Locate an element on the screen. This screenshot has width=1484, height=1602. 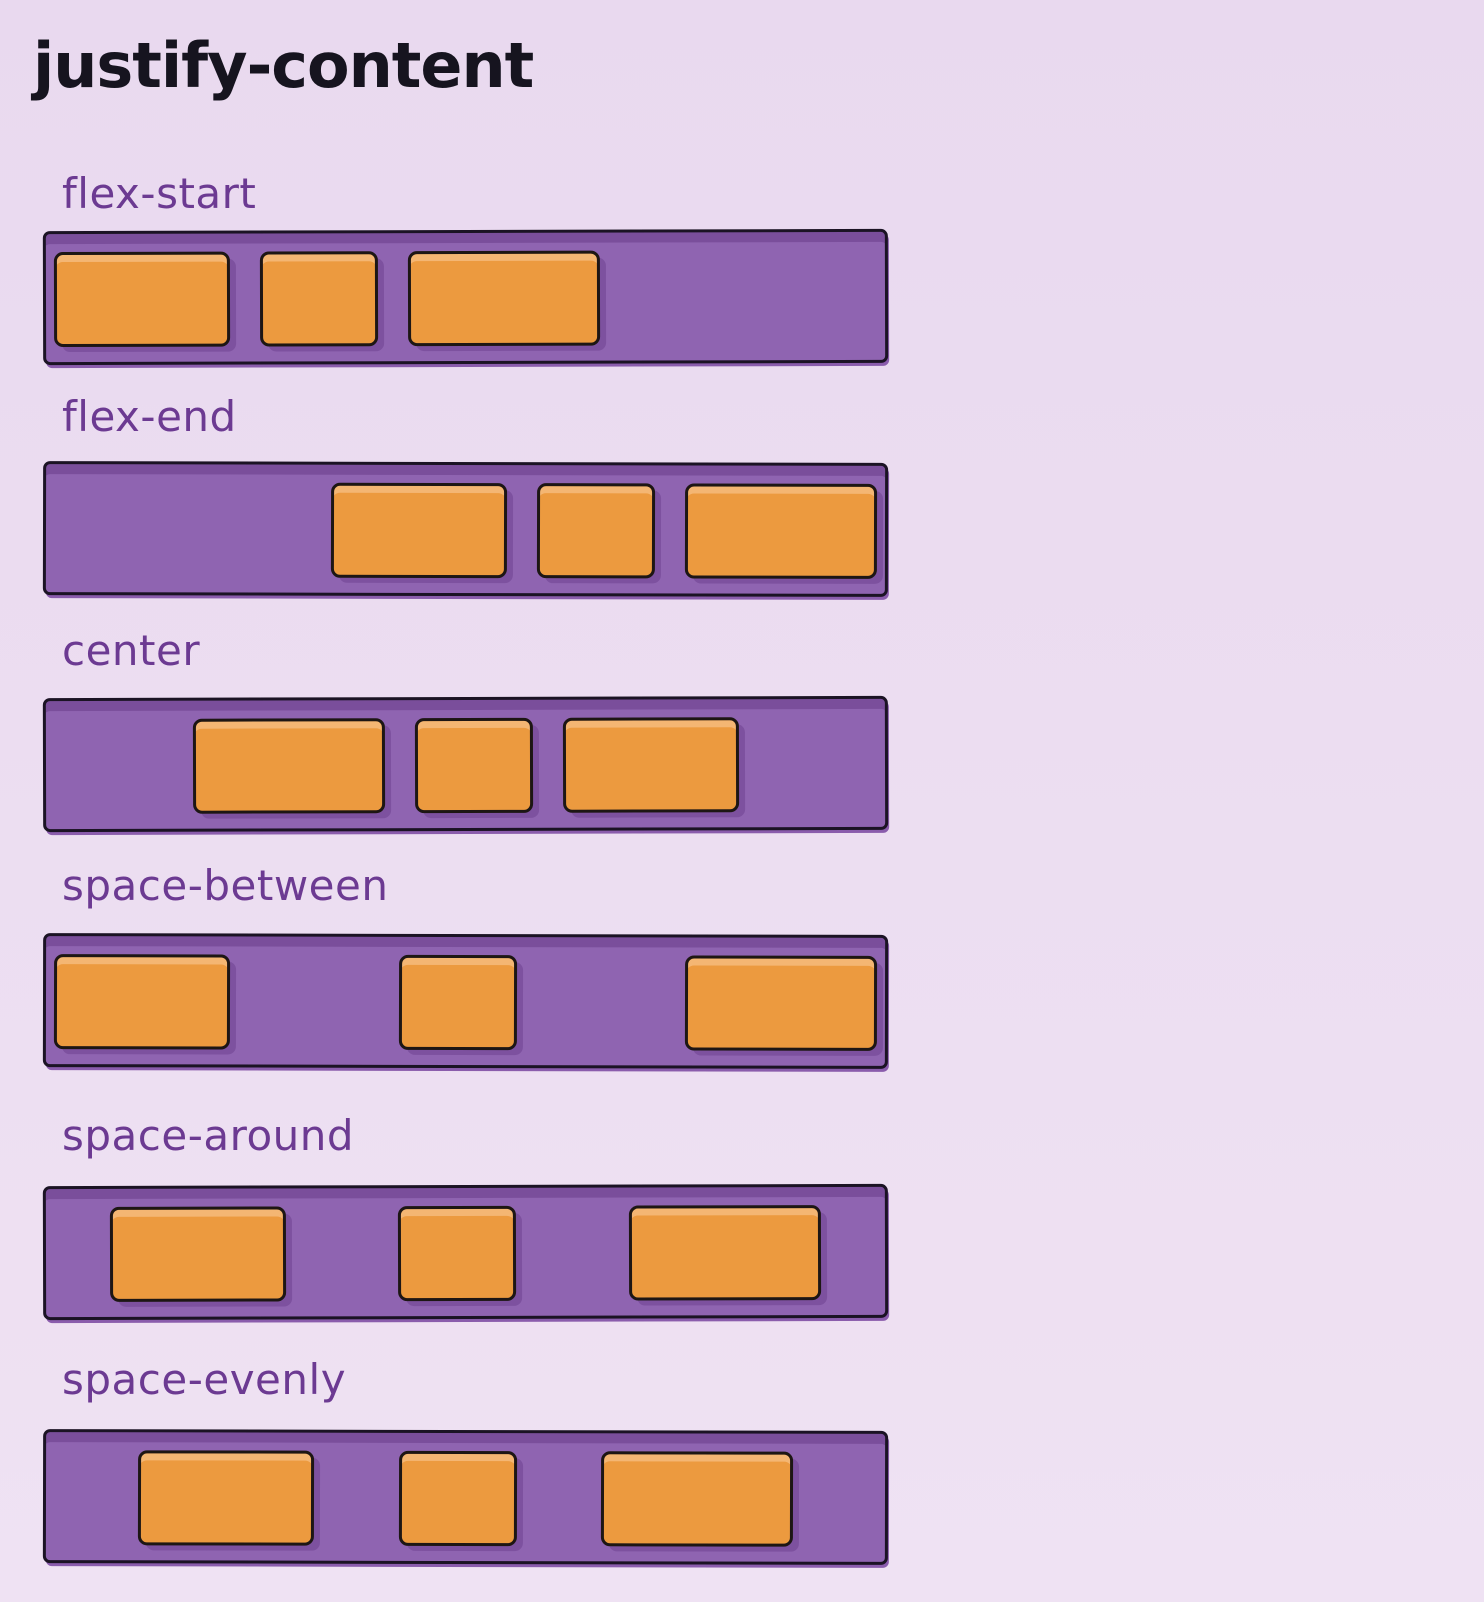
section-label: space-evenly is located at coordinates (204, 1379).